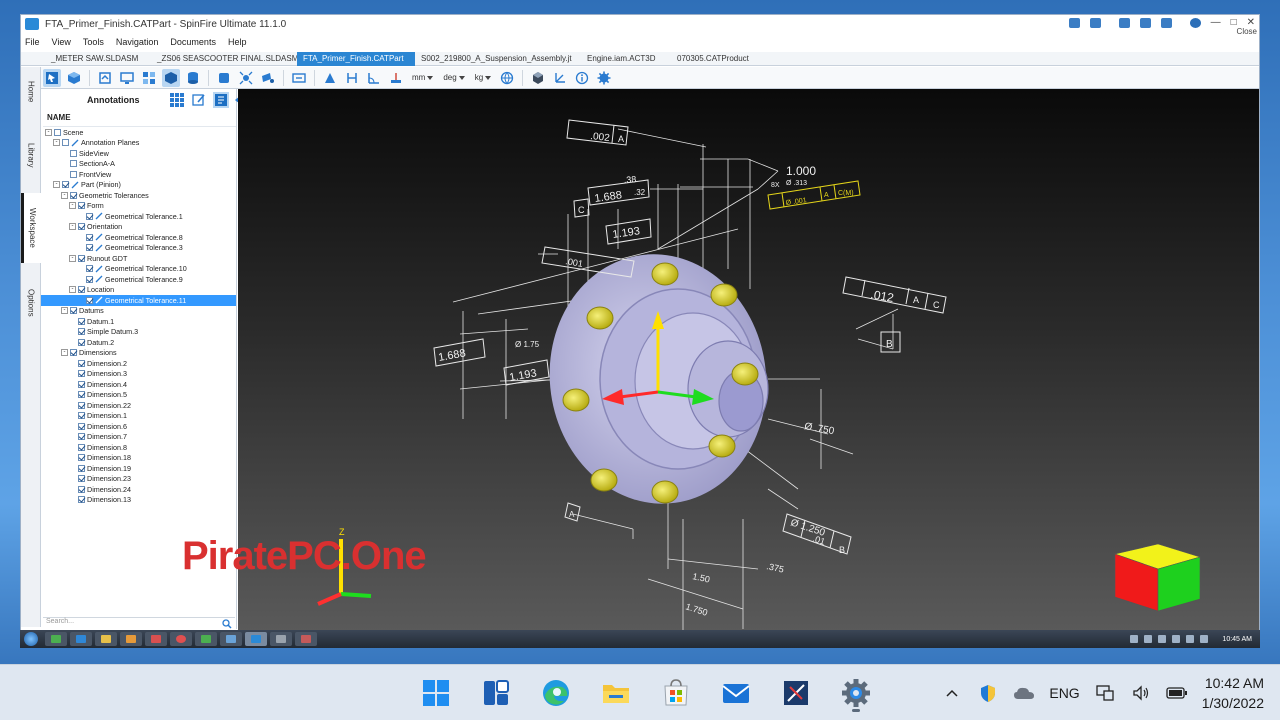 The width and height of the screenshot is (1280, 720). I want to click on network-icon, so click(1105, 693).